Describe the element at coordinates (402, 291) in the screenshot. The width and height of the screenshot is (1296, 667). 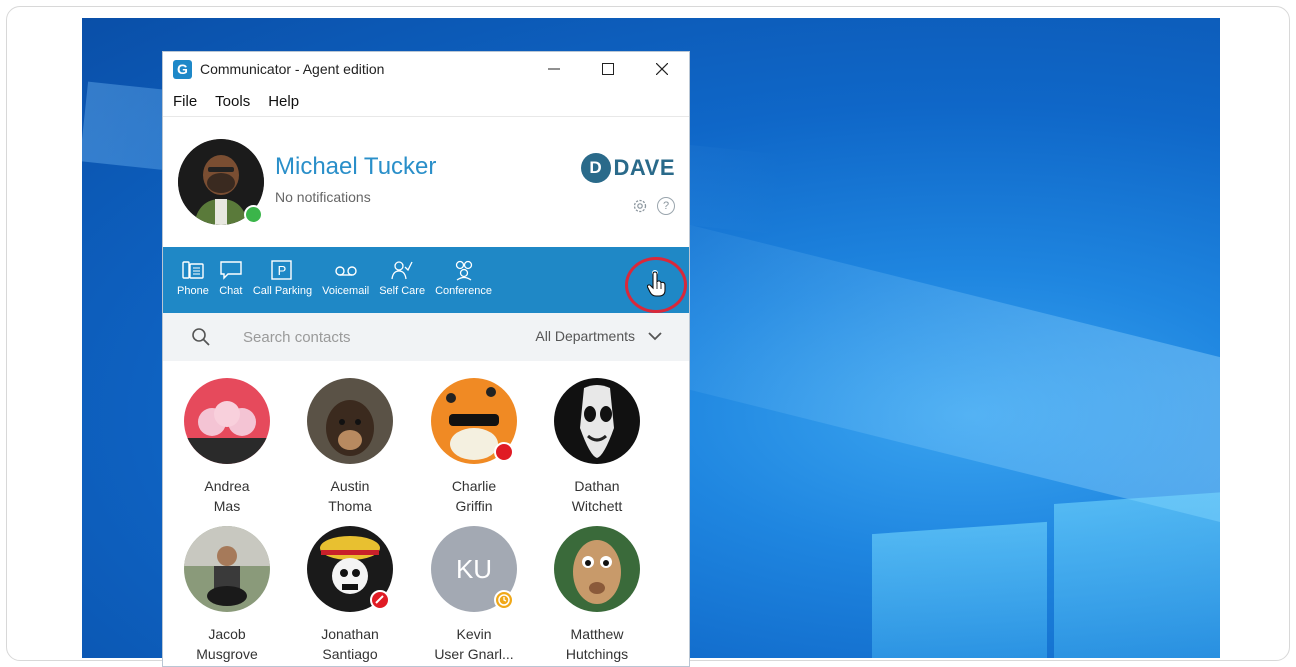
I see `toolbar-label: Self Care` at that location.